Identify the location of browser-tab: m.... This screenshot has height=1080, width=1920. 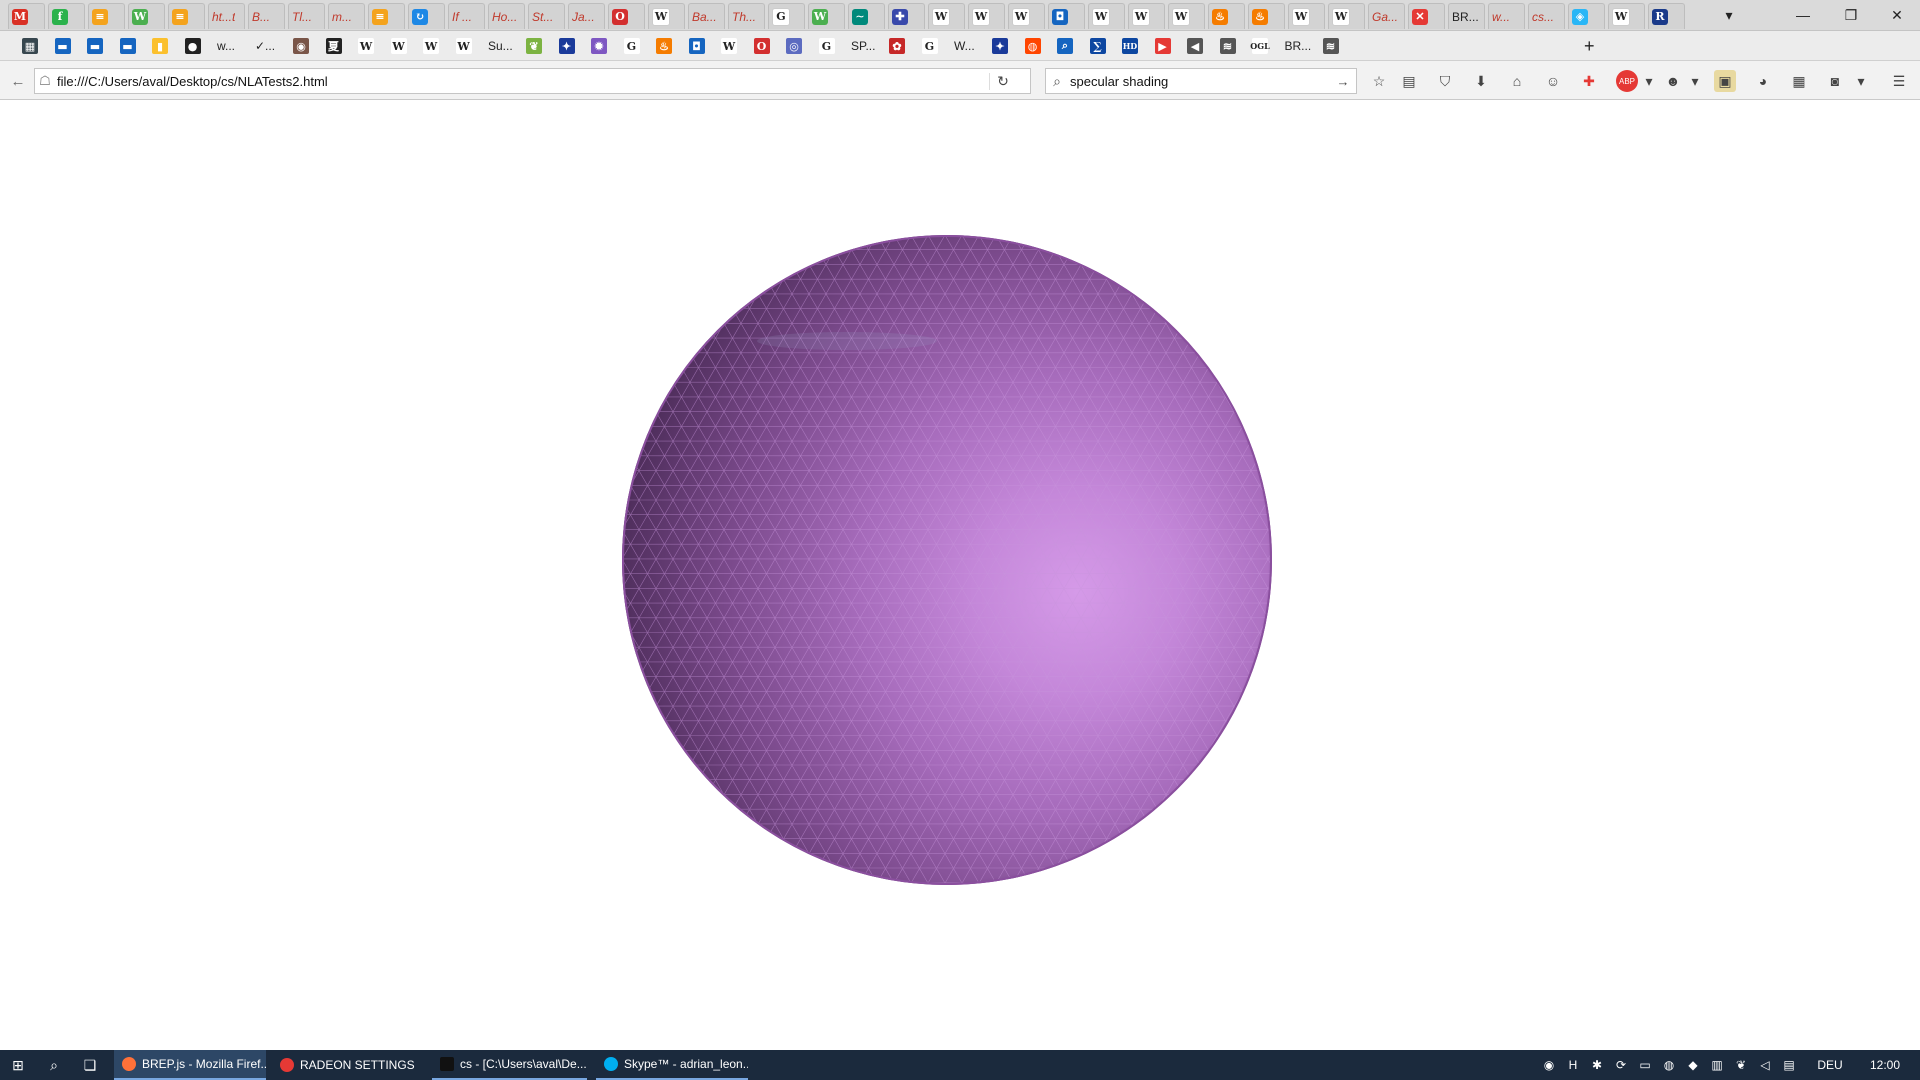
(346, 16).